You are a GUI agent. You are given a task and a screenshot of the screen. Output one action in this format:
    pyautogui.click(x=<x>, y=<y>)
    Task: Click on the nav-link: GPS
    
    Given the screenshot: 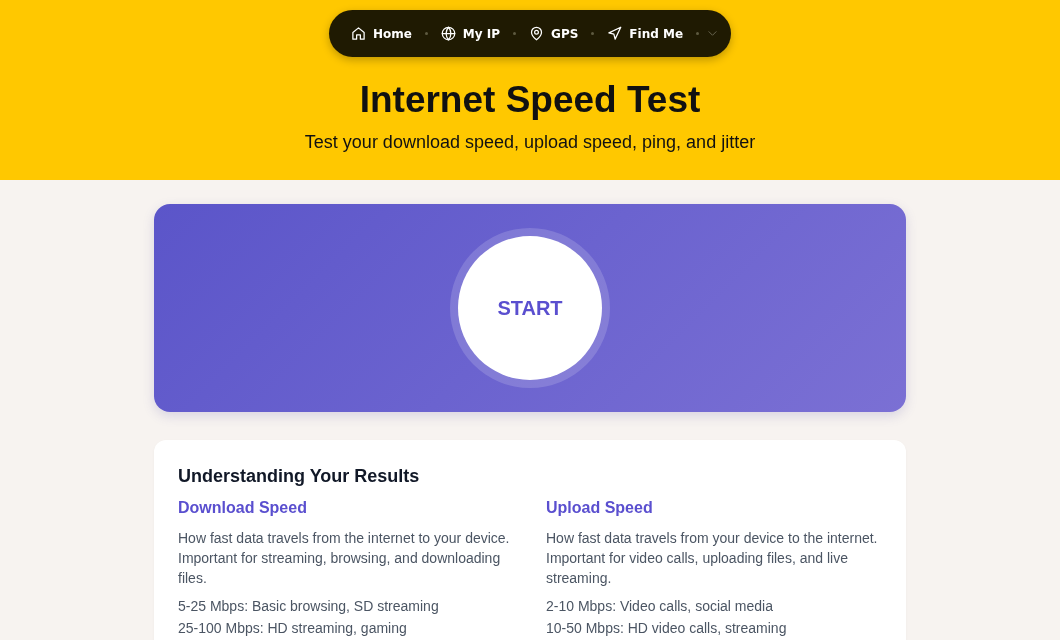 What is the action you would take?
    pyautogui.click(x=554, y=33)
    